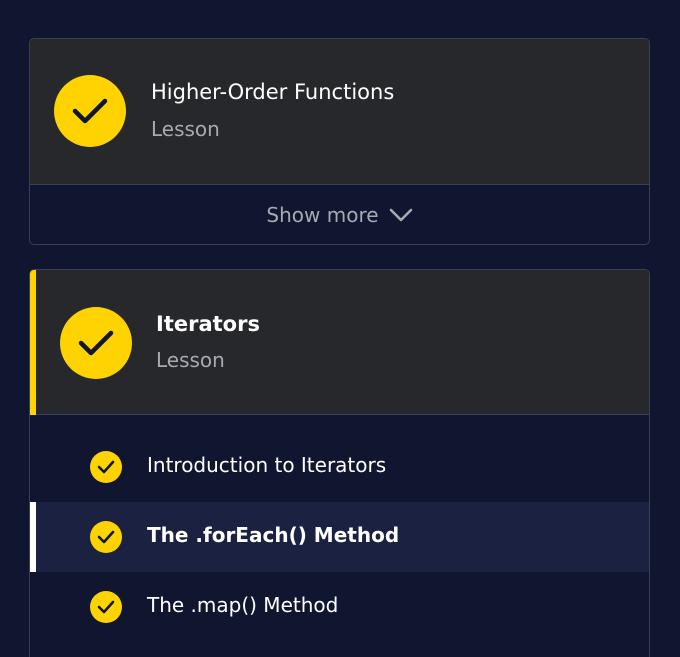 This screenshot has width=680, height=657. Describe the element at coordinates (208, 324) in the screenshot. I see `lesson-title: Iterators` at that location.